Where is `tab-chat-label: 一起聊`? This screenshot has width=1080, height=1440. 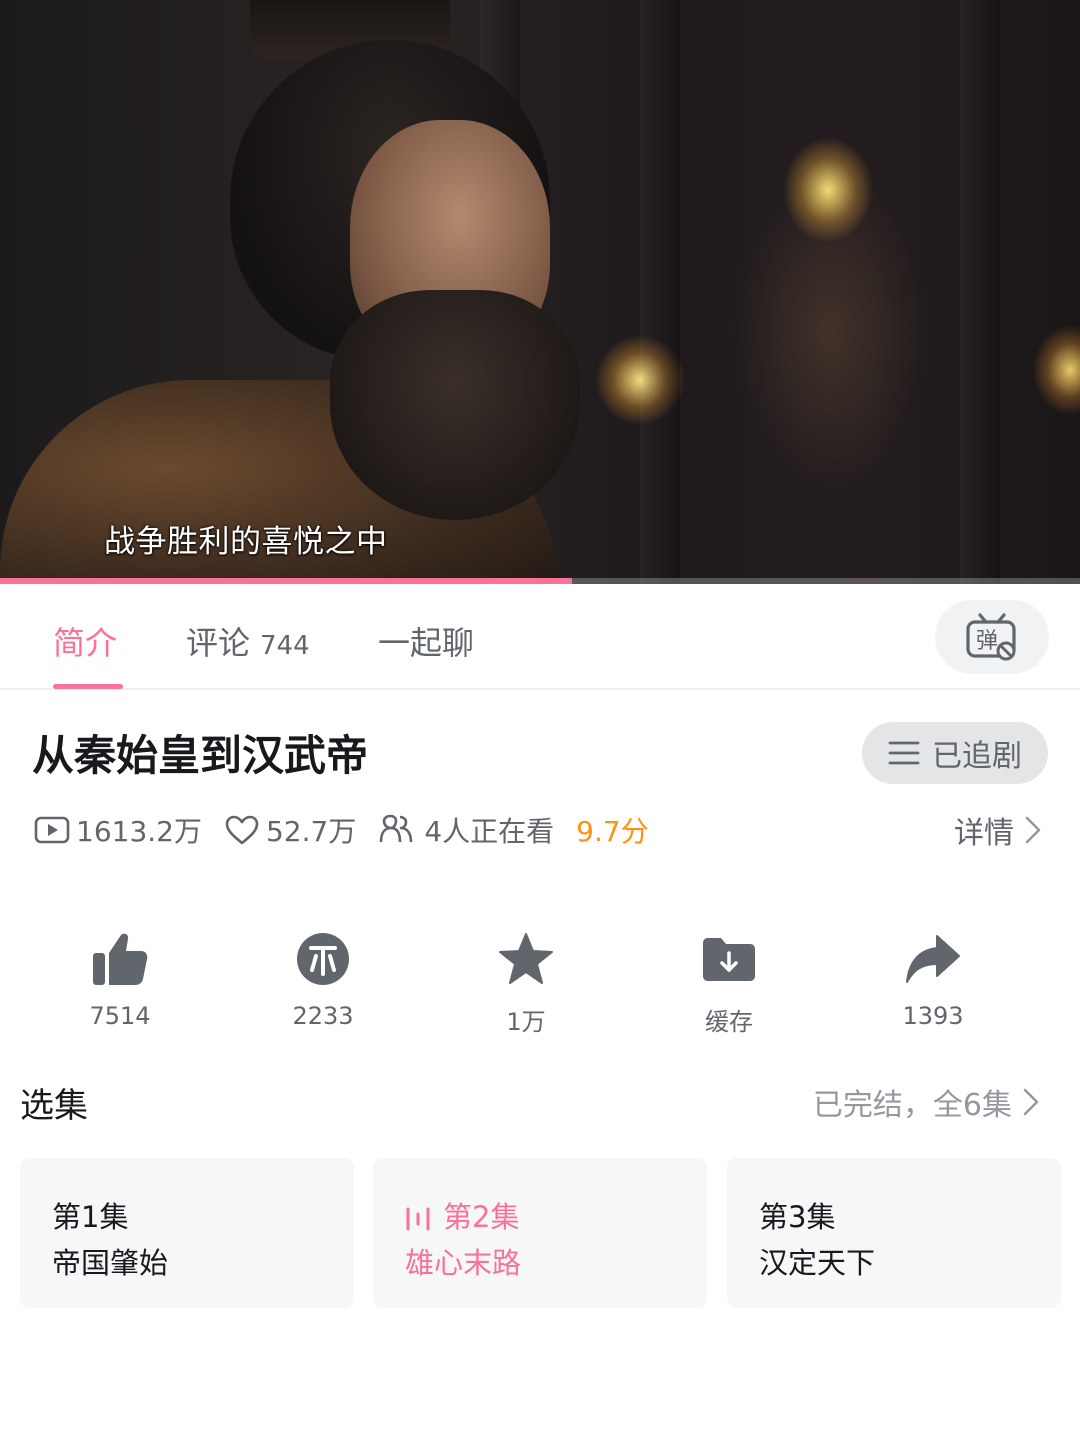
tab-chat-label: 一起聊 is located at coordinates (426, 643).